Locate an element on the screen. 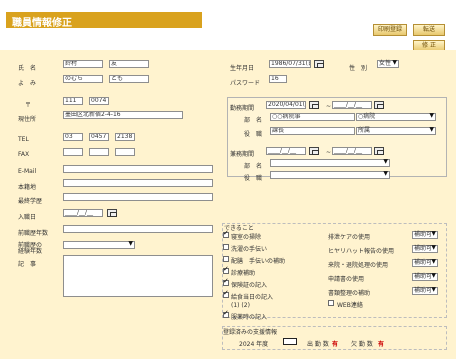 The image size is (456, 359). postal1-input: 111 is located at coordinates (73, 101).